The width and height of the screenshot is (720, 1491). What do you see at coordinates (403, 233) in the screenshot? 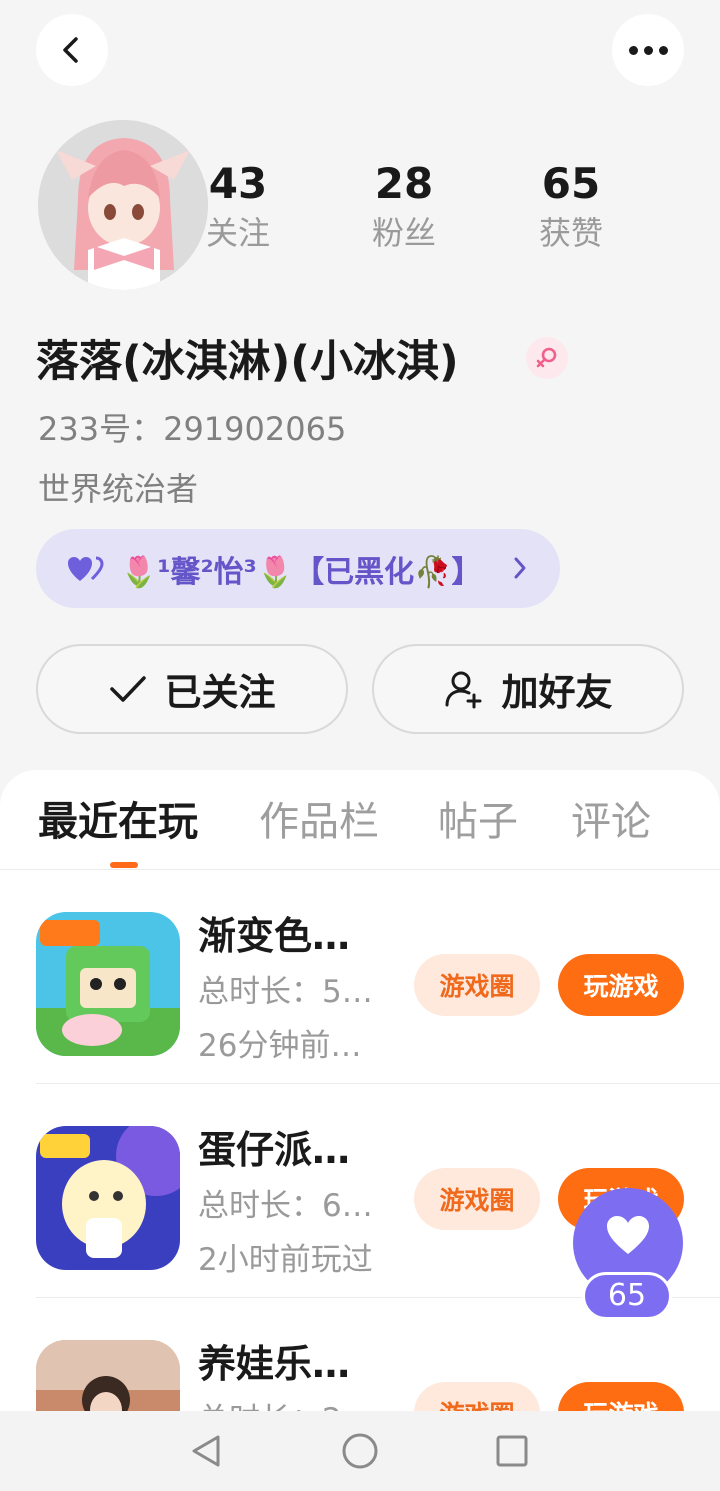
I see `stat-fans-label: 粉丝` at bounding box center [403, 233].